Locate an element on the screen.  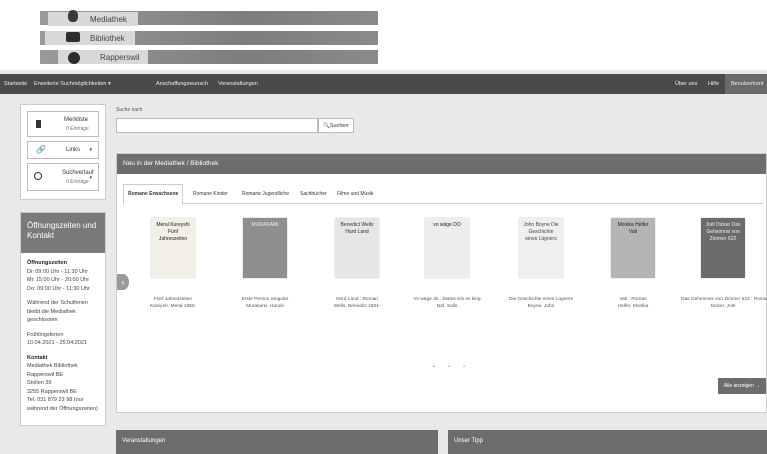
book-title: Die Geschichte eines Lügners is located at coordinates (541, 299).